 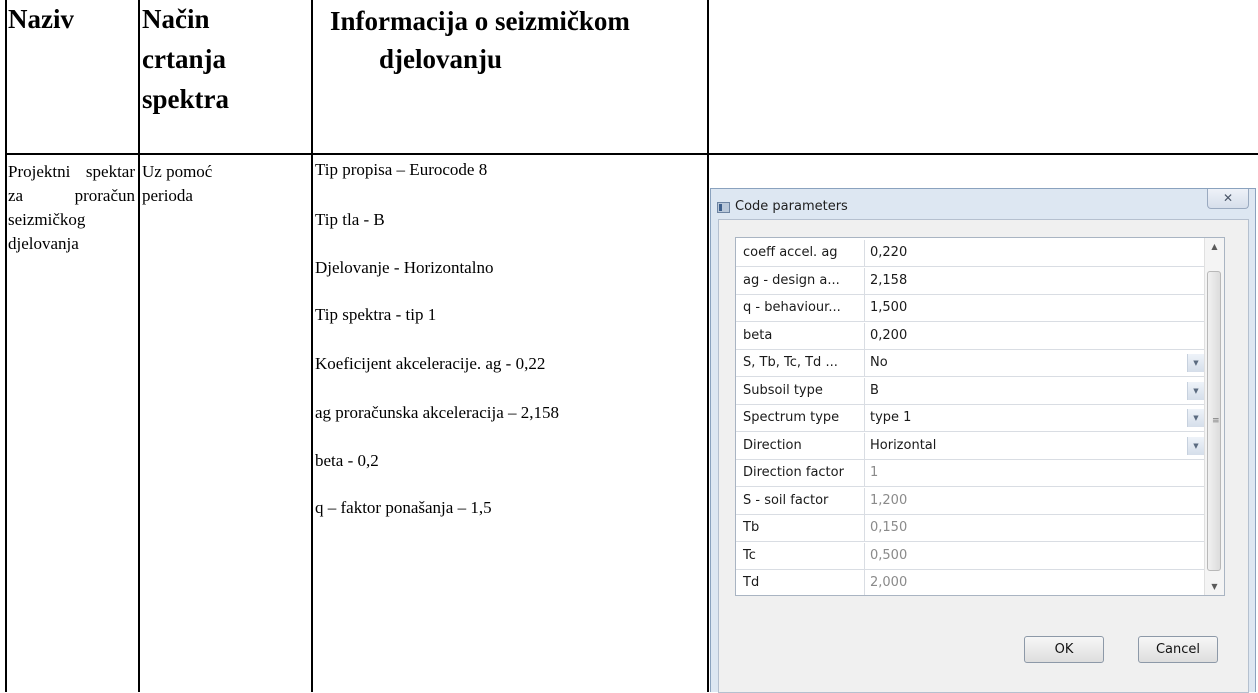 I want to click on close-icon: ✕, so click(x=1228, y=198).